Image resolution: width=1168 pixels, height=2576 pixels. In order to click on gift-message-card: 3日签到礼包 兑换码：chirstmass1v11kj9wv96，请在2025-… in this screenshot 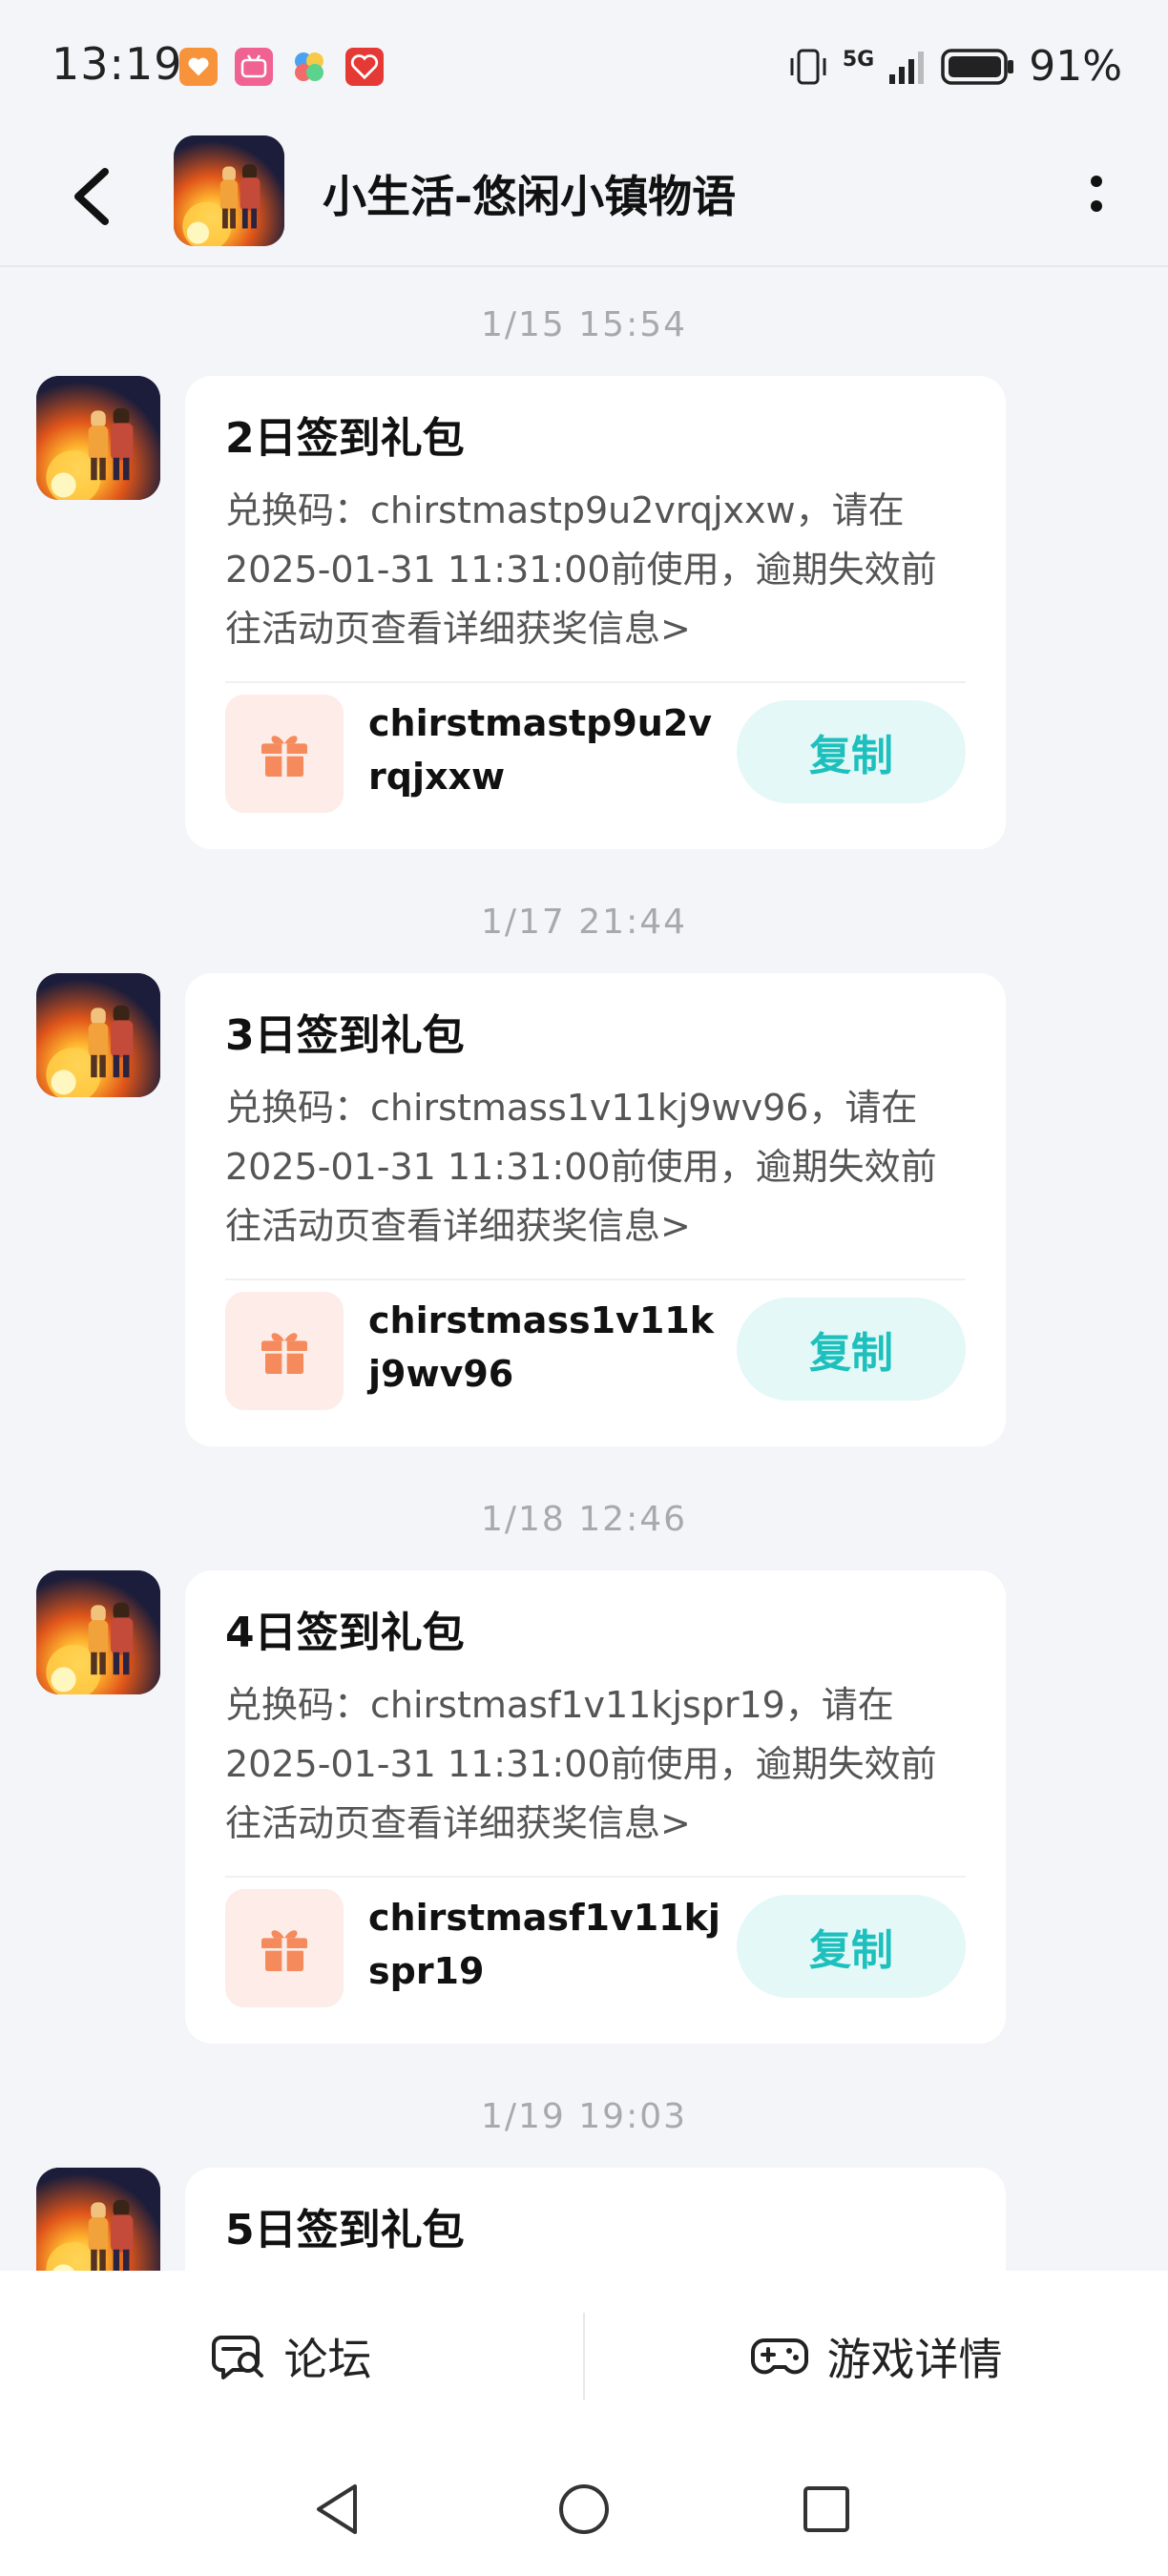, I will do `click(595, 1209)`.